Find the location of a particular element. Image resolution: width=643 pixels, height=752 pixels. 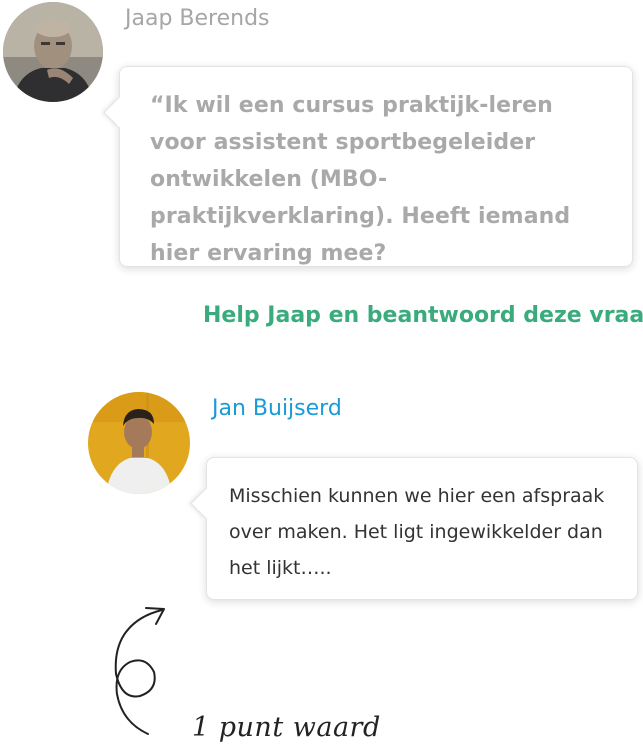

answer-question-link: Help Jaap en beantwoord deze vraag is located at coordinates (423, 315).